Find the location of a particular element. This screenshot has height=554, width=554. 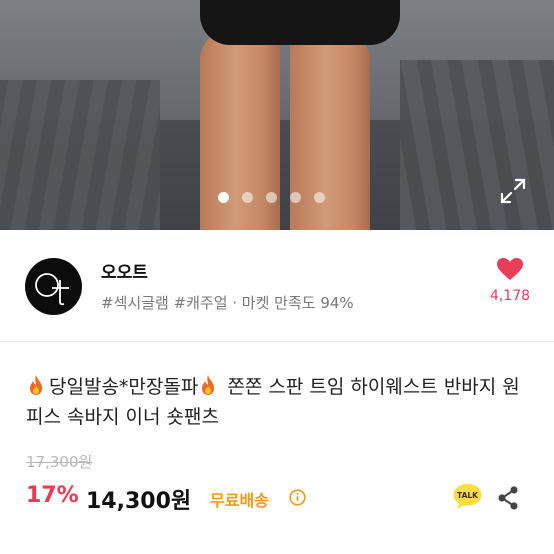

free-shipping-label: 무료배송 is located at coordinates (239, 500).